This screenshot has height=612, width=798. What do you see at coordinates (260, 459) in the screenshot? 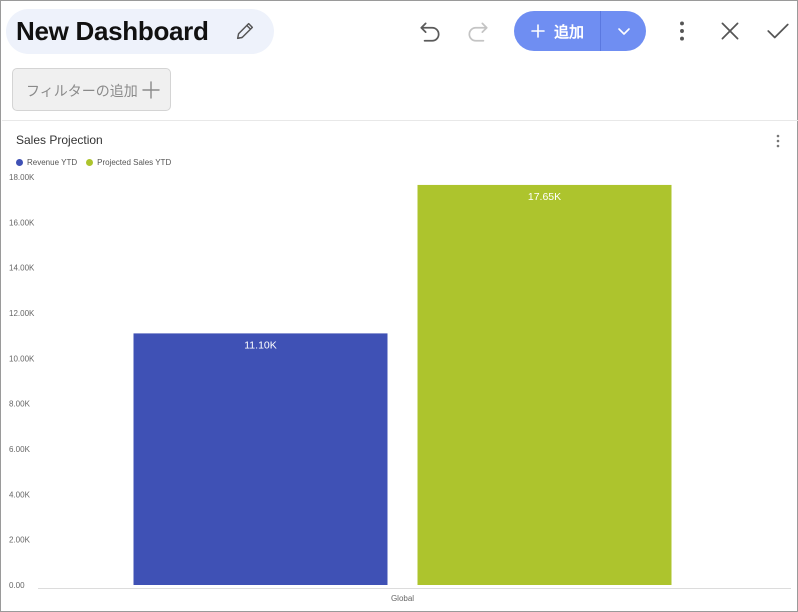
I see `bar` at bounding box center [260, 459].